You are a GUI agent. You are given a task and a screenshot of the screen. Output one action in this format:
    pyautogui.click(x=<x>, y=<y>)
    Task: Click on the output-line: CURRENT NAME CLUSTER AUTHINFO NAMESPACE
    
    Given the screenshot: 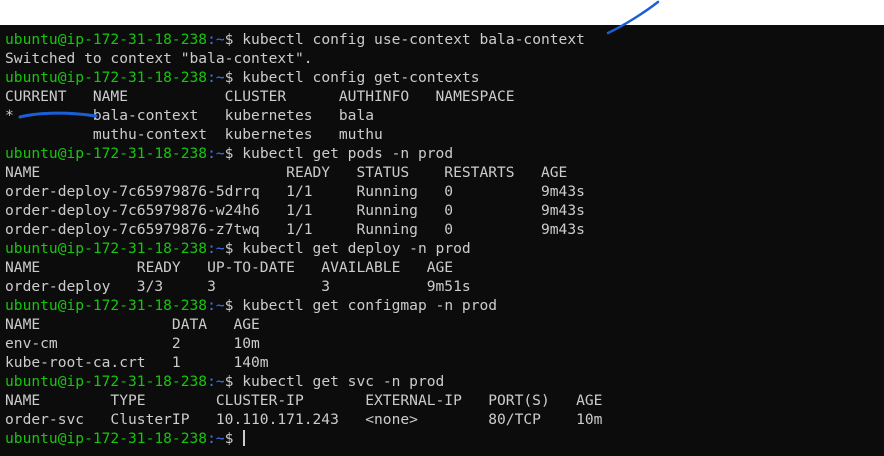 What is the action you would take?
    pyautogui.click(x=303, y=96)
    